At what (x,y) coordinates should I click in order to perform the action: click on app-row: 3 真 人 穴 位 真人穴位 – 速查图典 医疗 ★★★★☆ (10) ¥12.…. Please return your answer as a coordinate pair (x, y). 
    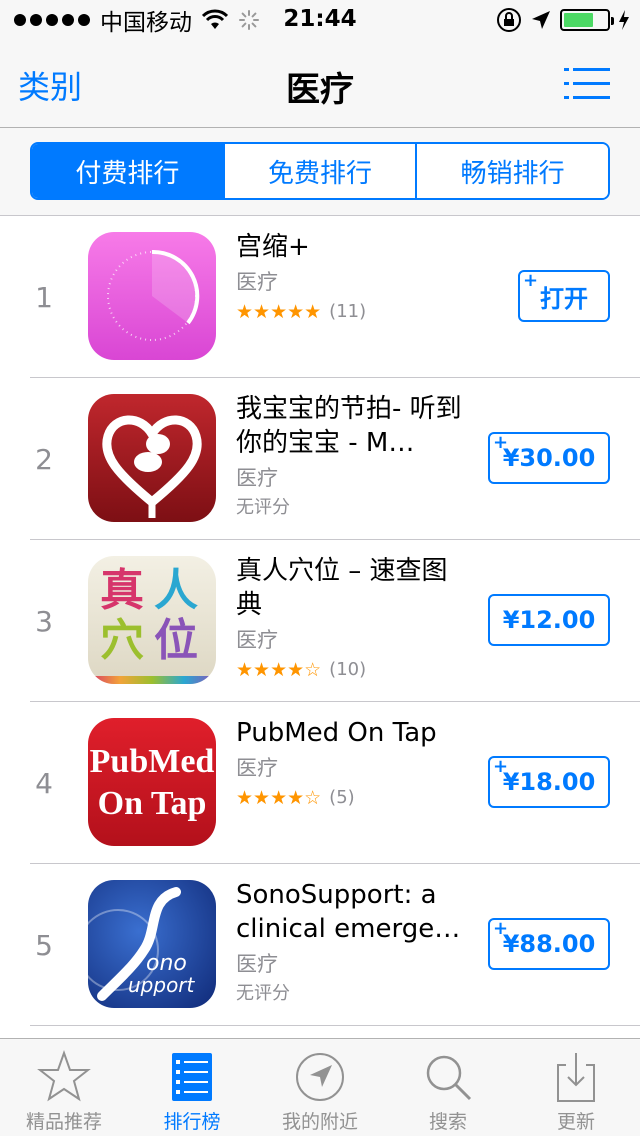
    Looking at the image, I should click on (320, 621).